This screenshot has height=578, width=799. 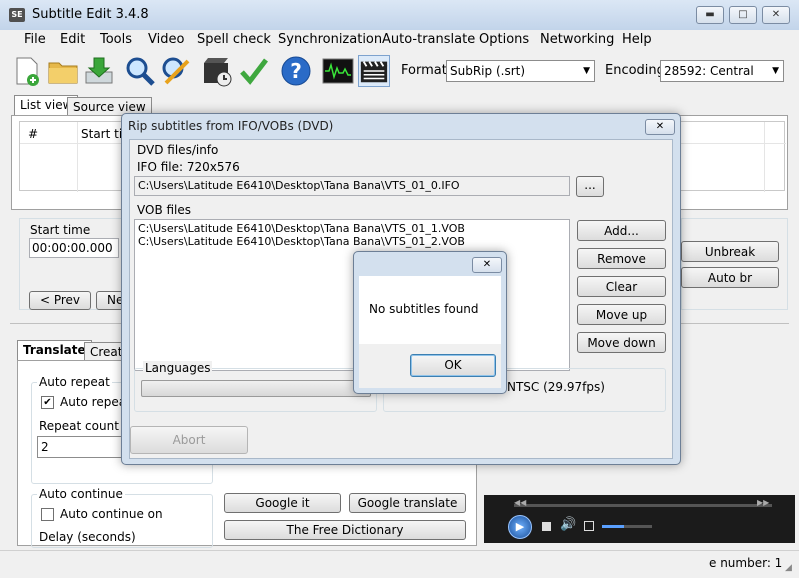 What do you see at coordinates (164, 210) in the screenshot?
I see `vob-files-label: VOB files` at bounding box center [164, 210].